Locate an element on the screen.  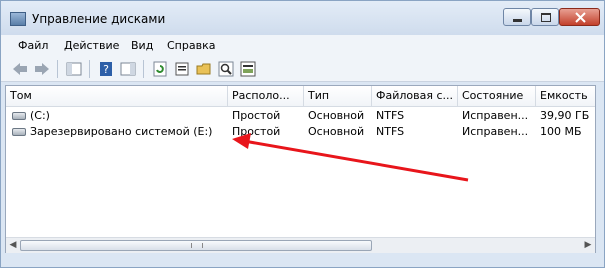
app-icon is located at coordinates (18, 19).